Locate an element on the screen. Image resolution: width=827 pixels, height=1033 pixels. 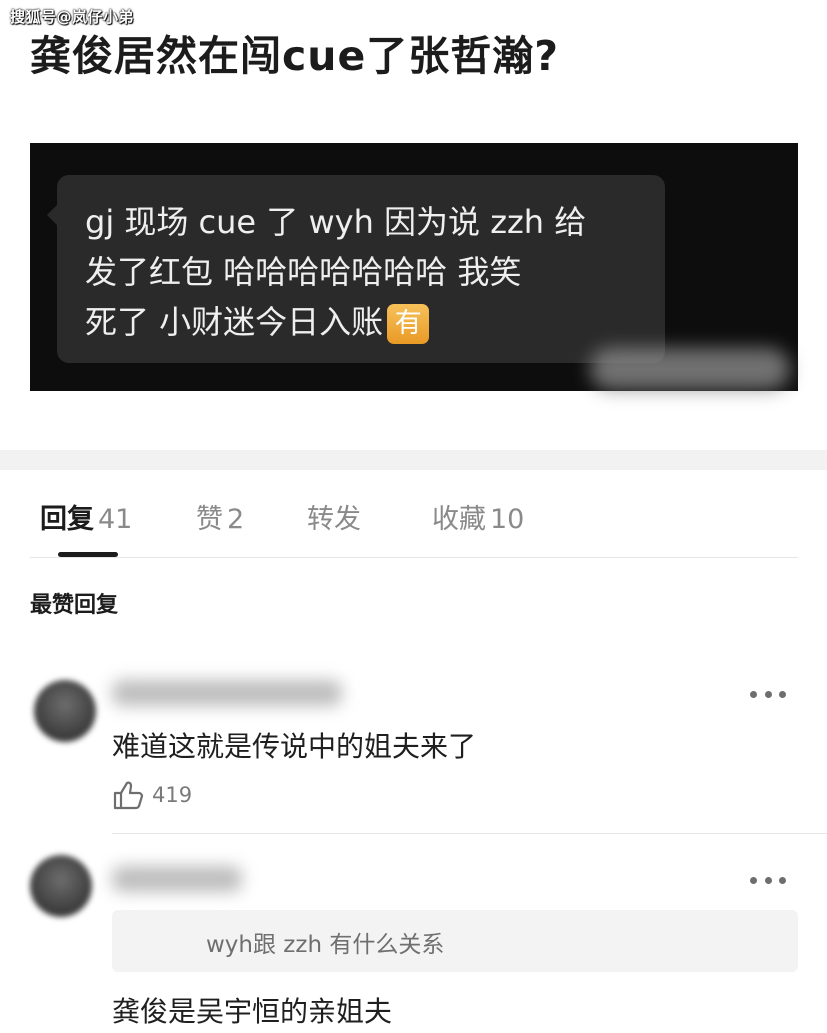
top-replies-heading: 最赞回复 is located at coordinates (74, 605).